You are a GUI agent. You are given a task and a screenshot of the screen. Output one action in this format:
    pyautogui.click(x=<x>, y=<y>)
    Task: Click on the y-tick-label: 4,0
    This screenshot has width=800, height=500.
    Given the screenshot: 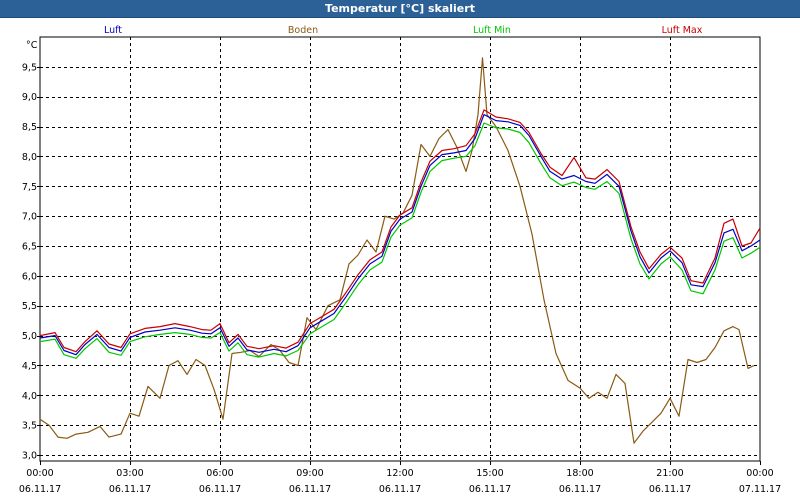 What is the action you would take?
    pyautogui.click(x=29, y=396)
    